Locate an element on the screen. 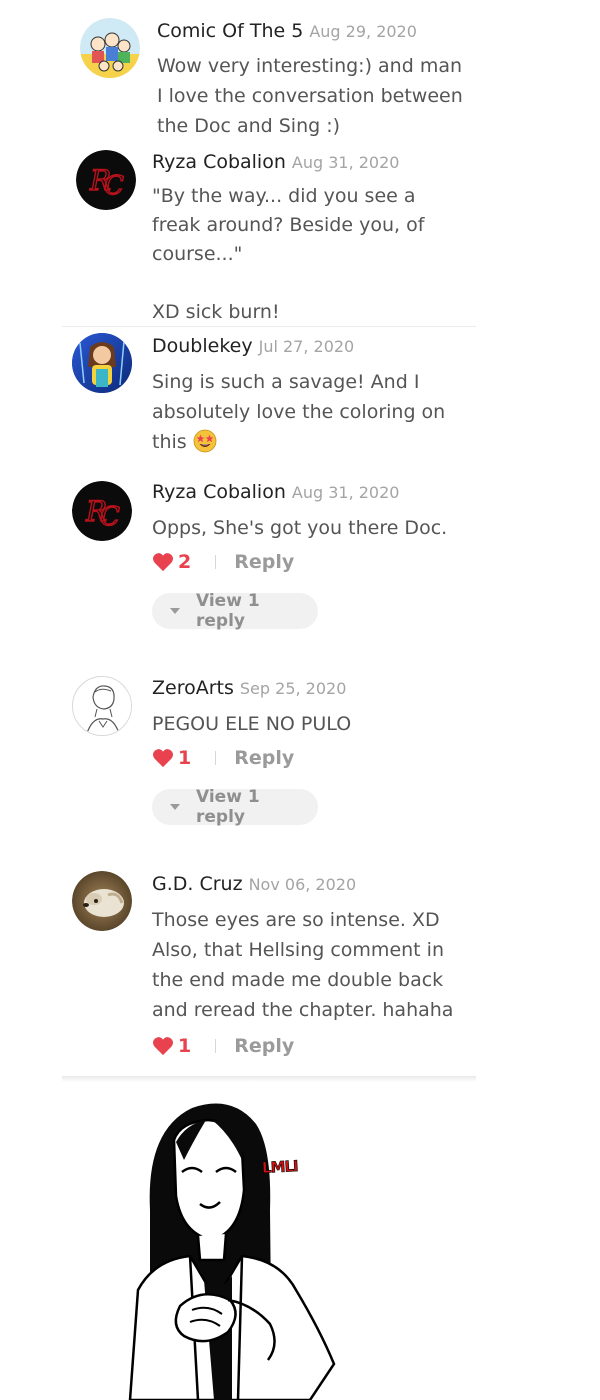 The image size is (600, 1400). comment-meta: ZeroArts Sep 25, 2020 is located at coordinates (249, 688).